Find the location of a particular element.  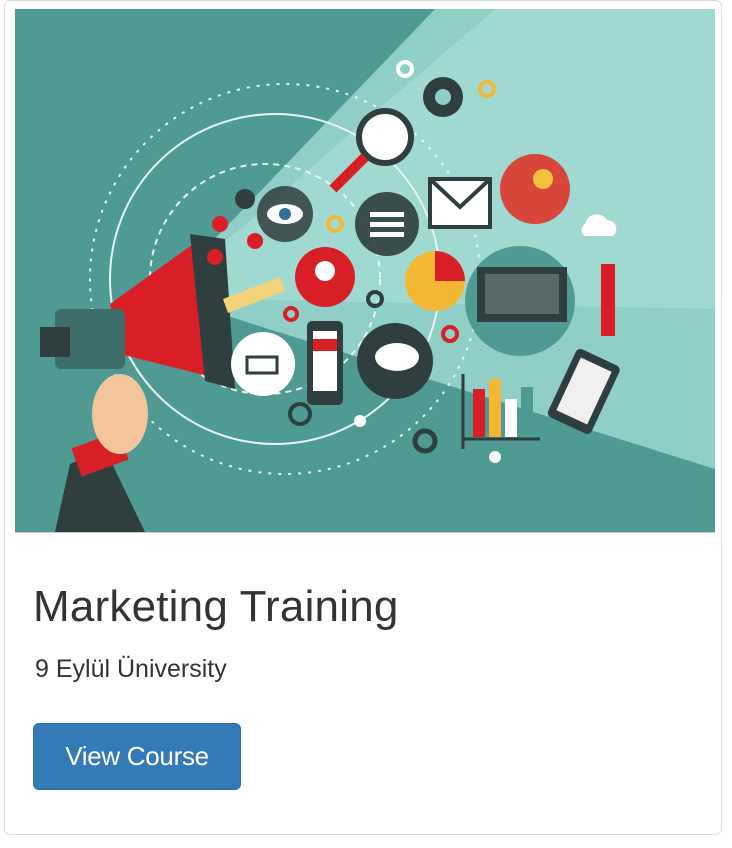

course-title: Marketing Training is located at coordinates (216, 606).